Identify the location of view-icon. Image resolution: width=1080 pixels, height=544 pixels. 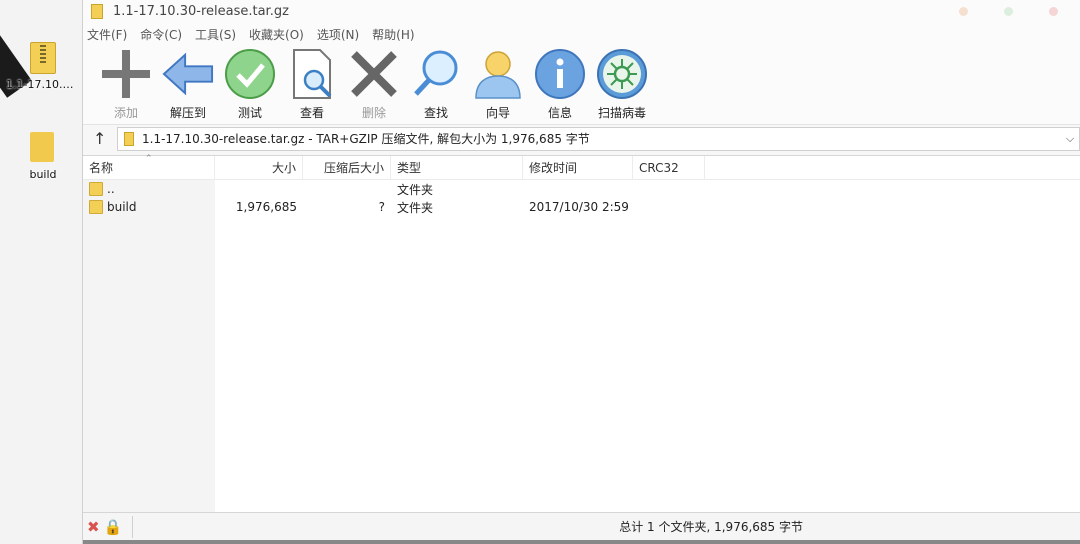
(312, 74).